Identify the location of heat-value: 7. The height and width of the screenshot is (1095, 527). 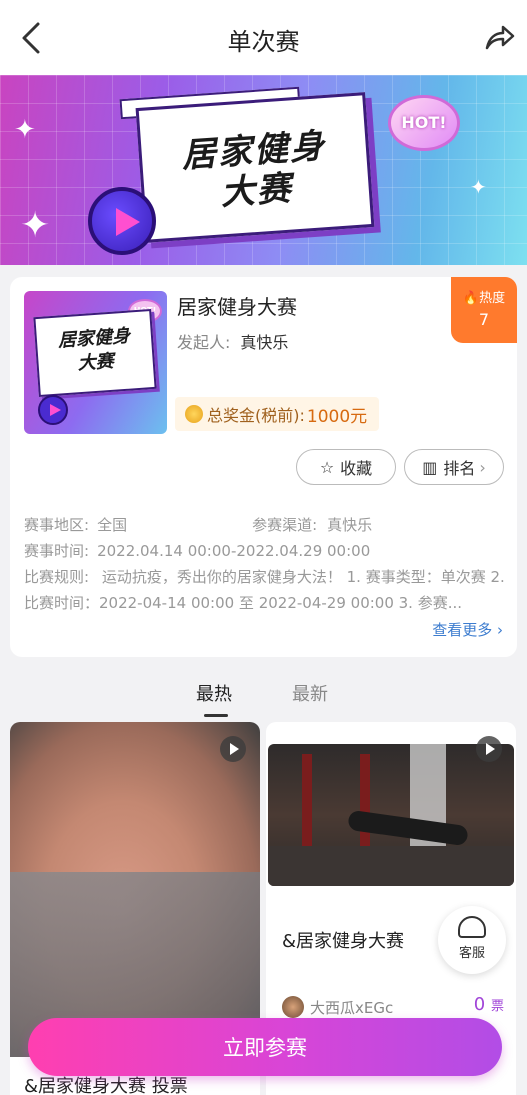
(484, 319).